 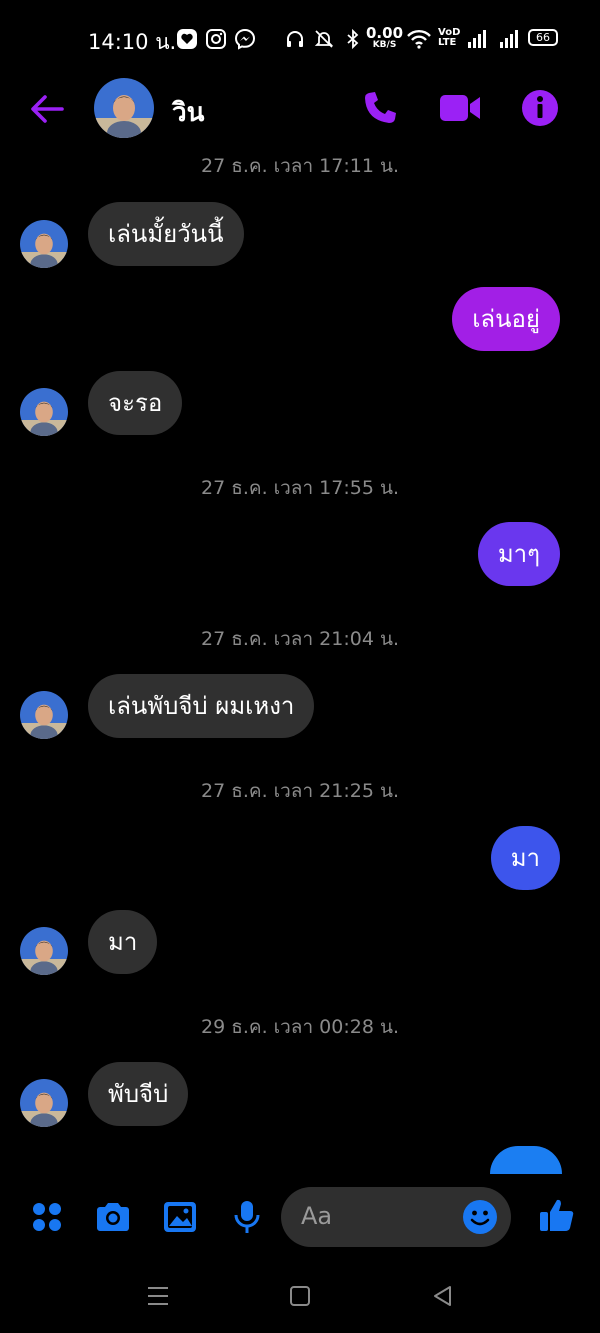 I want to click on volte-bottom: LTE, so click(x=447, y=42).